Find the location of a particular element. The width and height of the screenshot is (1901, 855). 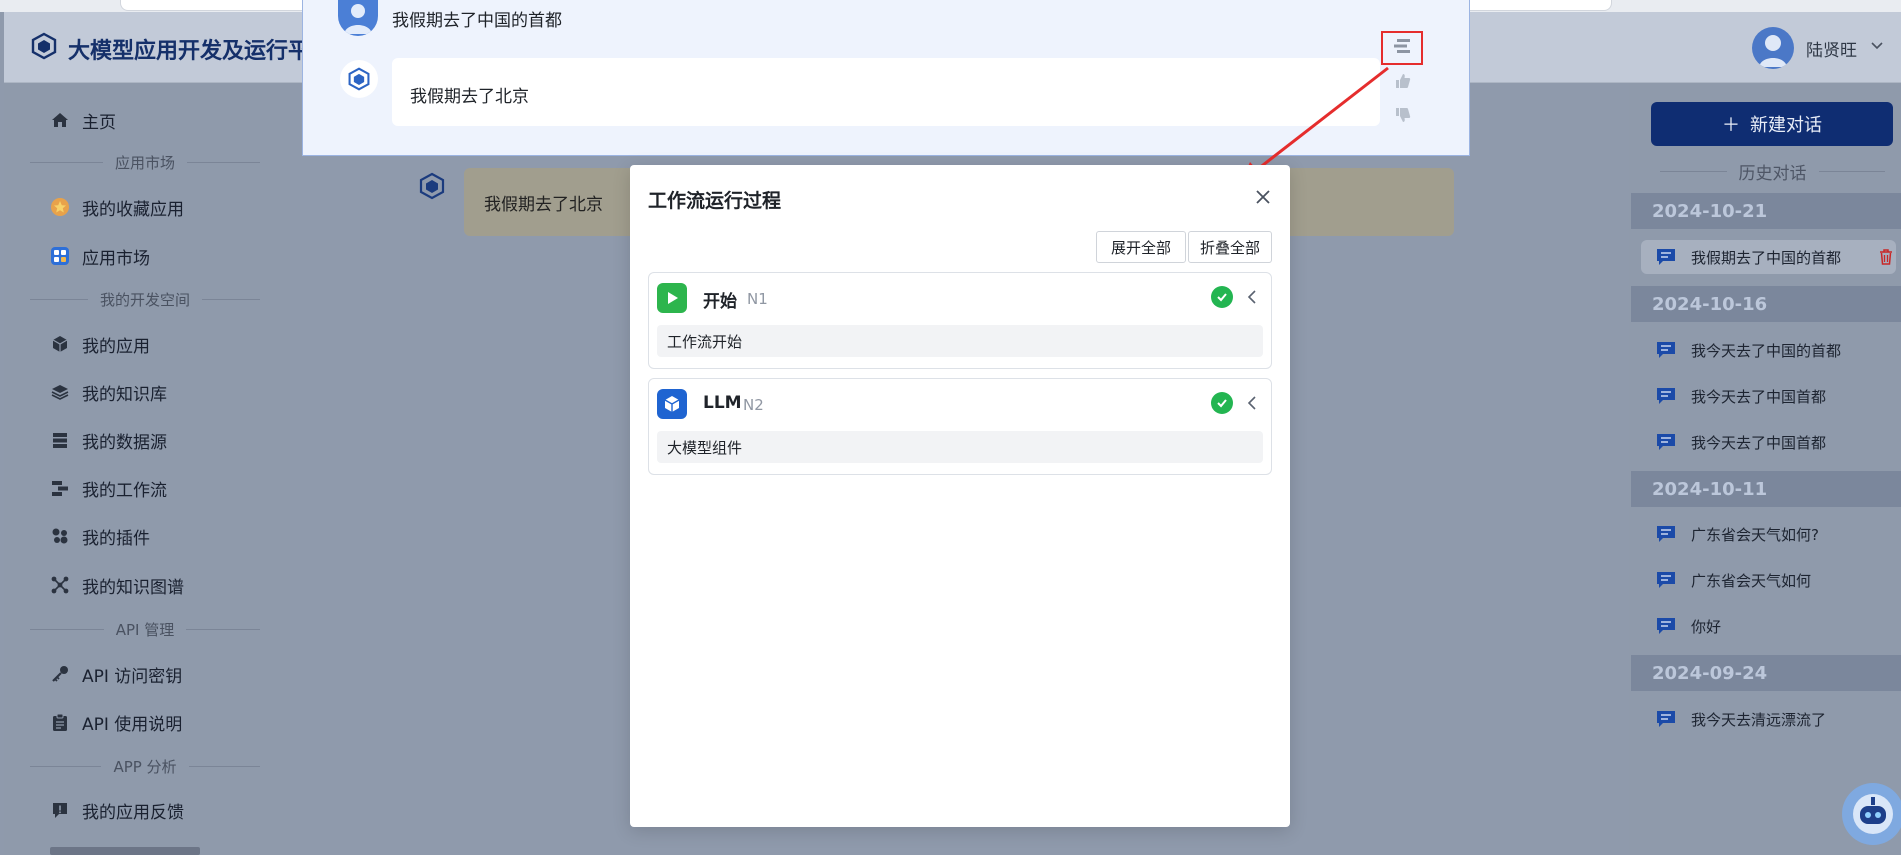

sidebar-section-api: API 管理 is located at coordinates (145, 629).